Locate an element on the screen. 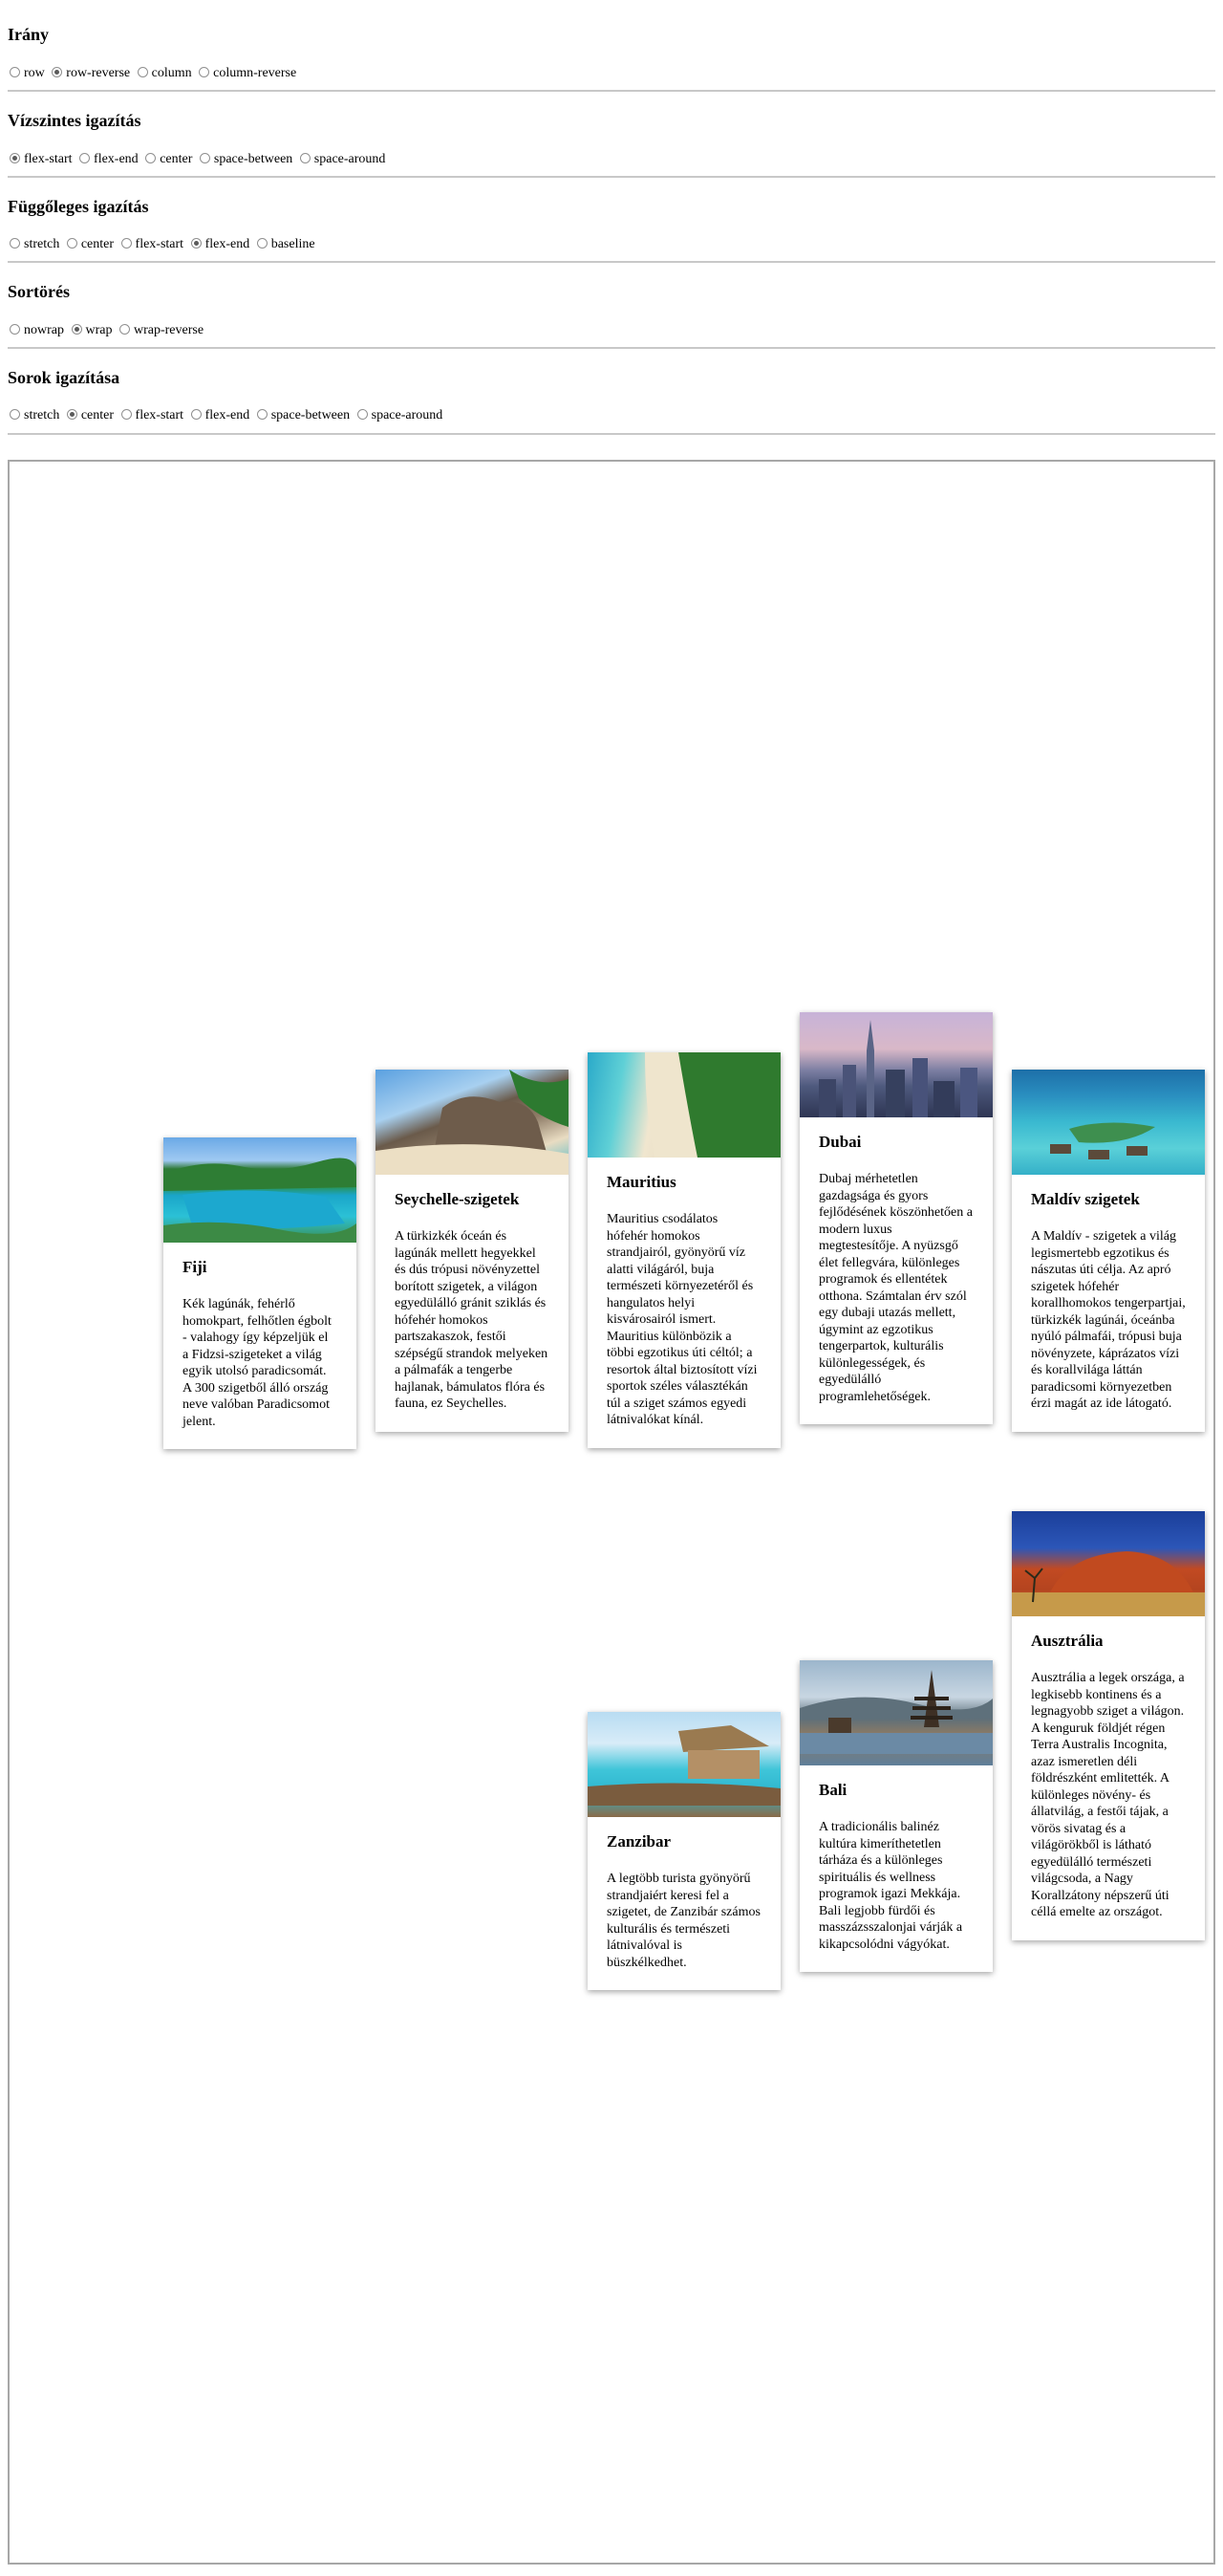 Image resolution: width=1223 pixels, height=2576 pixels. radio-content-center: center is located at coordinates (90, 415).